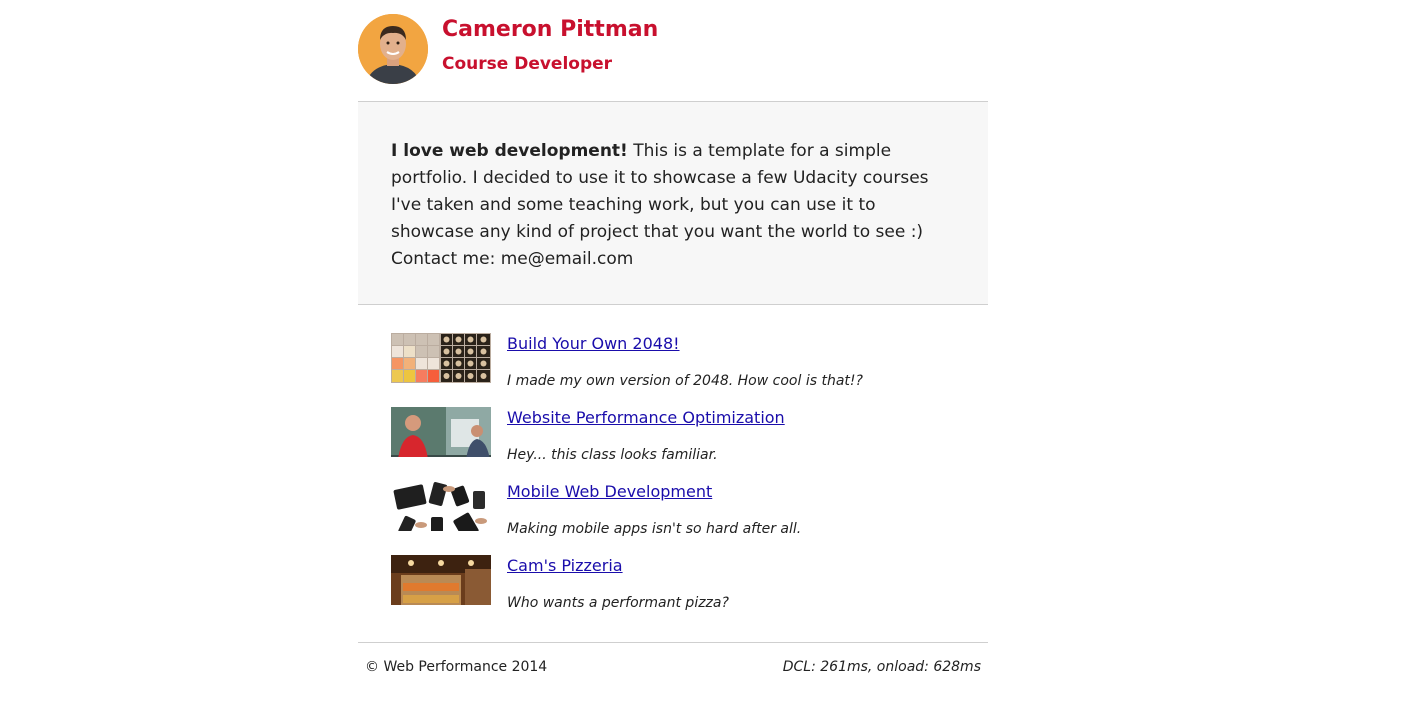 The height and width of the screenshot is (704, 1423). Describe the element at coordinates (593, 344) in the screenshot. I see `project-link-2048: Build Your Own 2048!` at that location.